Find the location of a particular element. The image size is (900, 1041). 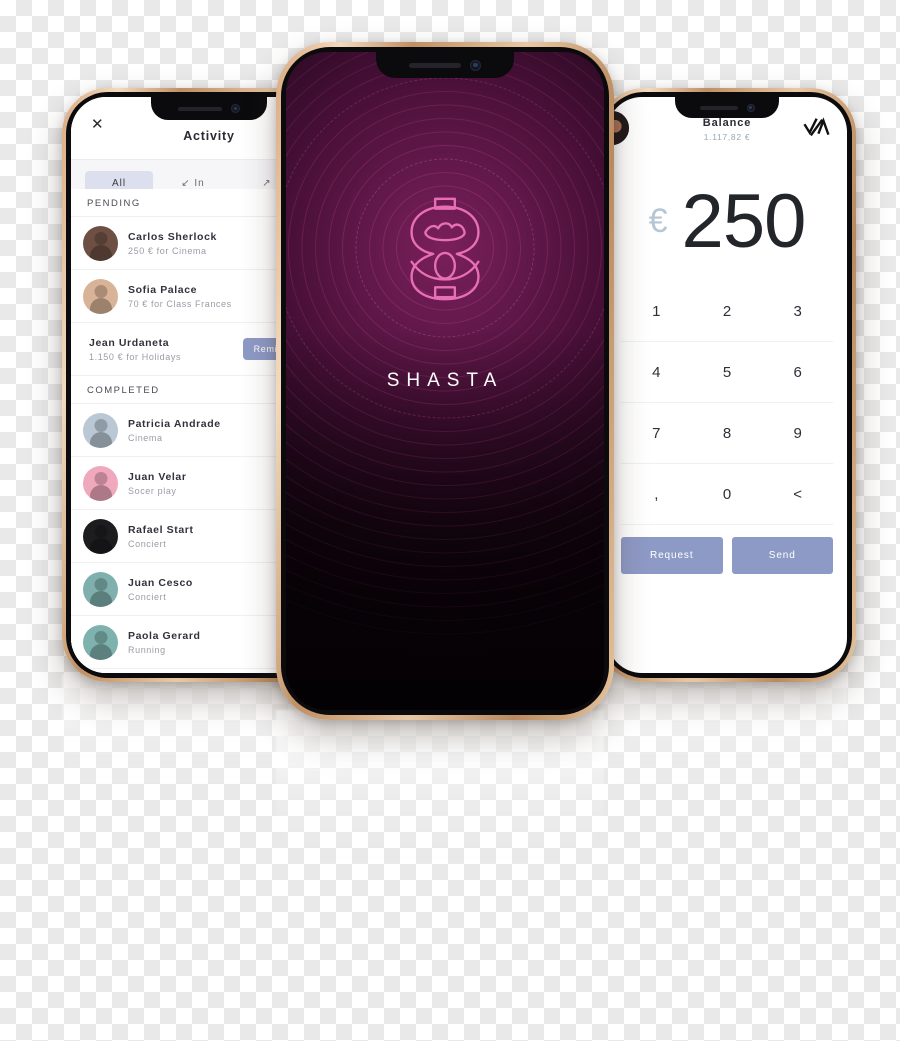

amount-value: 250 is located at coordinates (744, 221).